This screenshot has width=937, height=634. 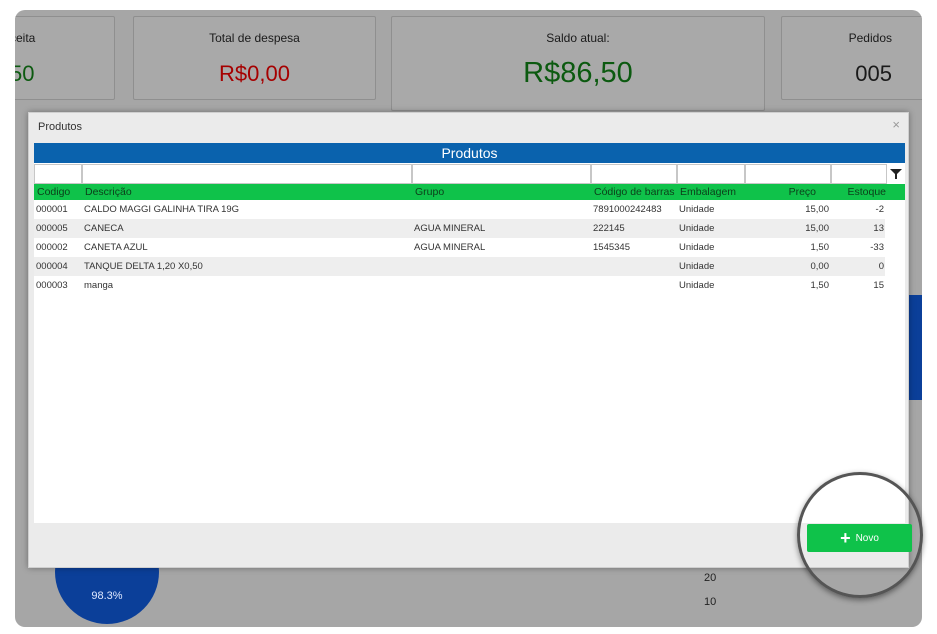 What do you see at coordinates (857, 192) in the screenshot?
I see `col-estoque: Estoque` at bounding box center [857, 192].